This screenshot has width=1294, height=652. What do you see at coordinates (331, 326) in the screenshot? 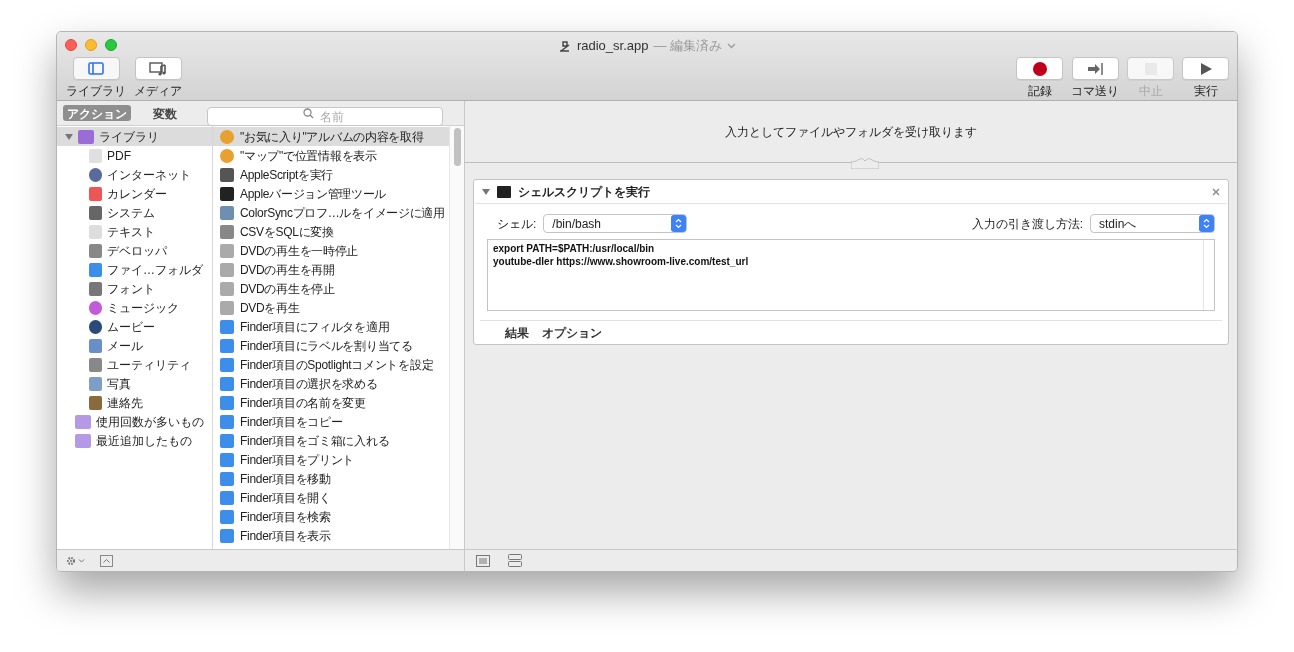
I see `action-item: Finder項目にフィルタを適用` at bounding box center [331, 326].